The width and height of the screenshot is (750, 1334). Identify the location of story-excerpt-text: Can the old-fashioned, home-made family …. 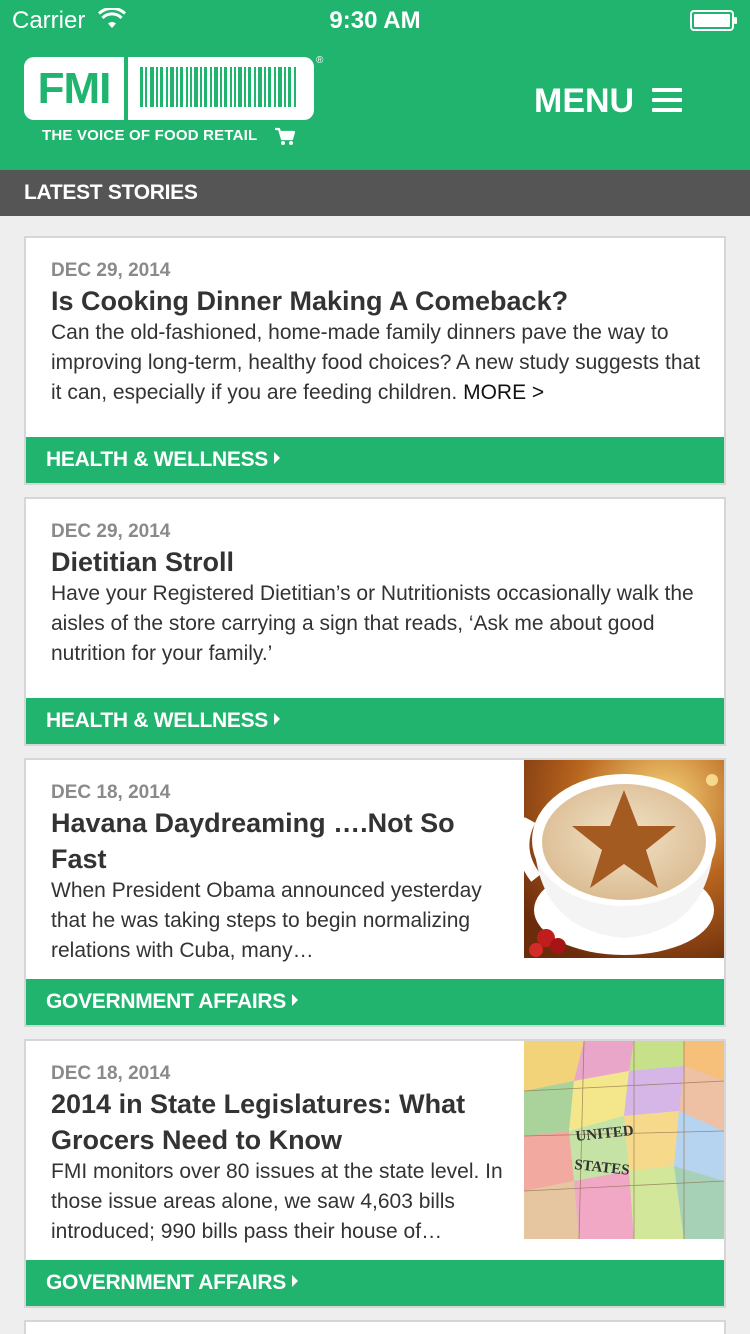
(376, 362).